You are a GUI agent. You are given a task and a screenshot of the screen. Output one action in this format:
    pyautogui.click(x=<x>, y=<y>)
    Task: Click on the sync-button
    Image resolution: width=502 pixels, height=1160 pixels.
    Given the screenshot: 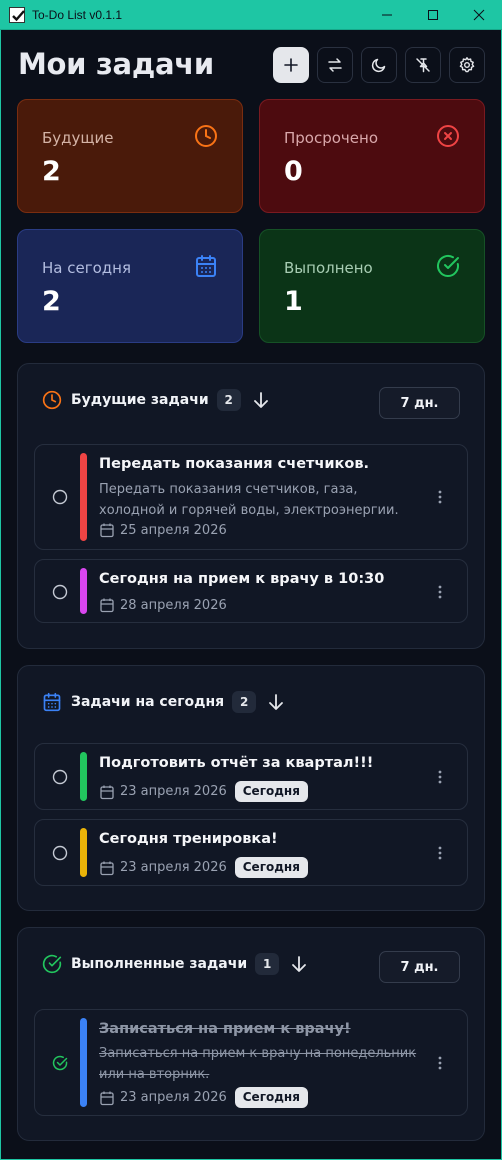 What is the action you would take?
    pyautogui.click(x=335, y=65)
    